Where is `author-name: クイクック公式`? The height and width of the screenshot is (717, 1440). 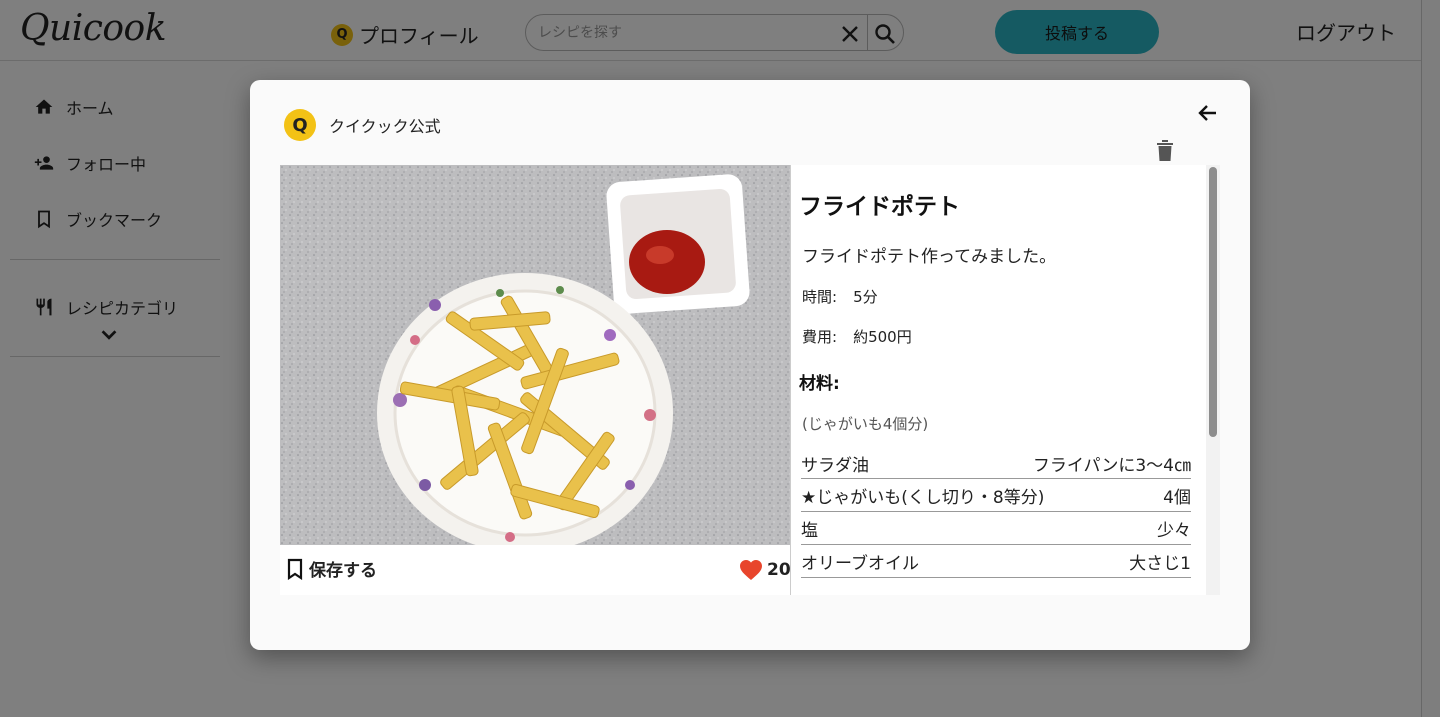 author-name: クイクック公式 is located at coordinates (385, 126).